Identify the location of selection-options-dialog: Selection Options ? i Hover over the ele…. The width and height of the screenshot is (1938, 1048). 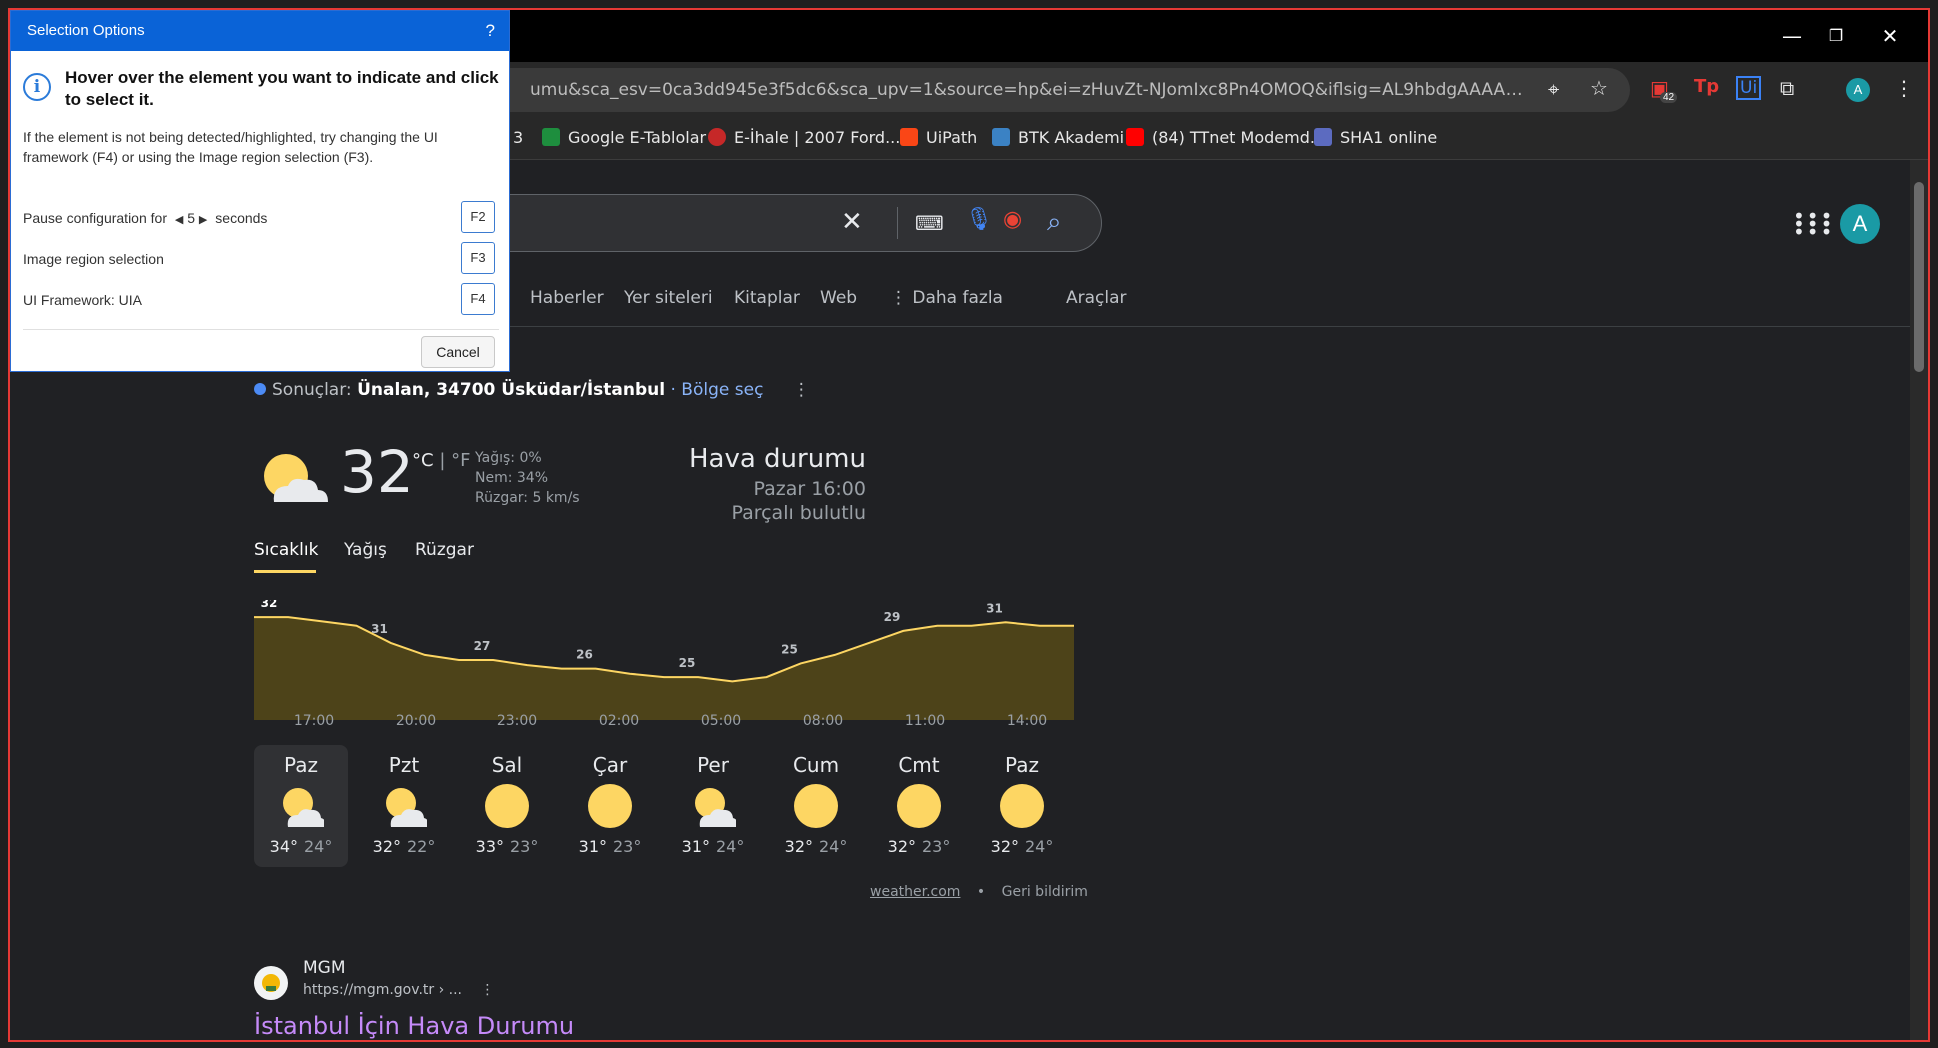
(260, 191).